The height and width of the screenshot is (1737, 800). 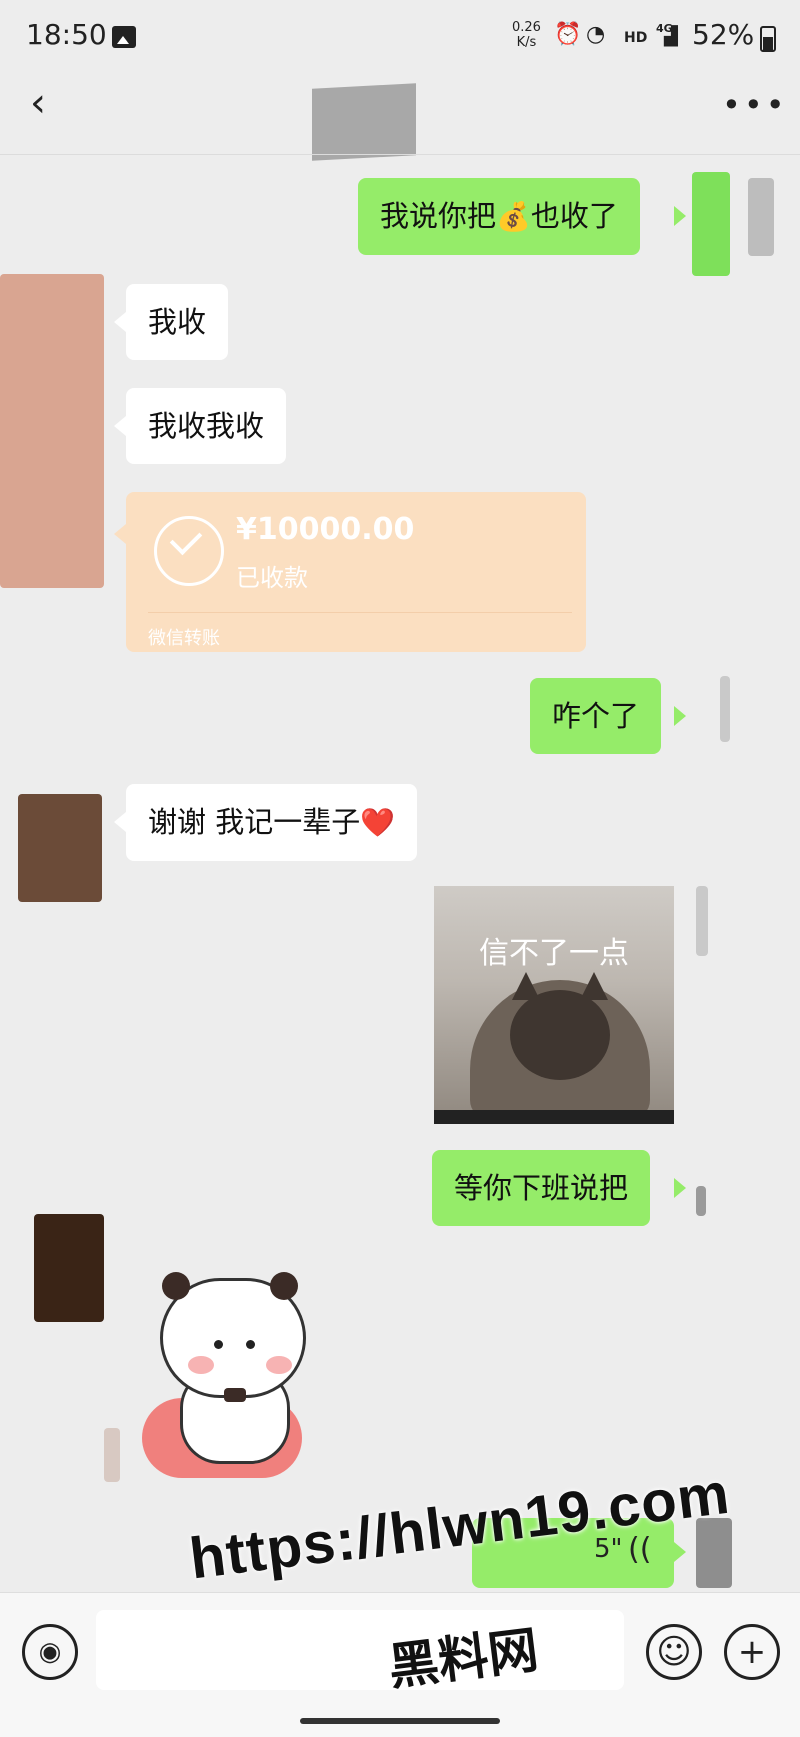 What do you see at coordinates (400, 1721) in the screenshot?
I see `home-indicator` at bounding box center [400, 1721].